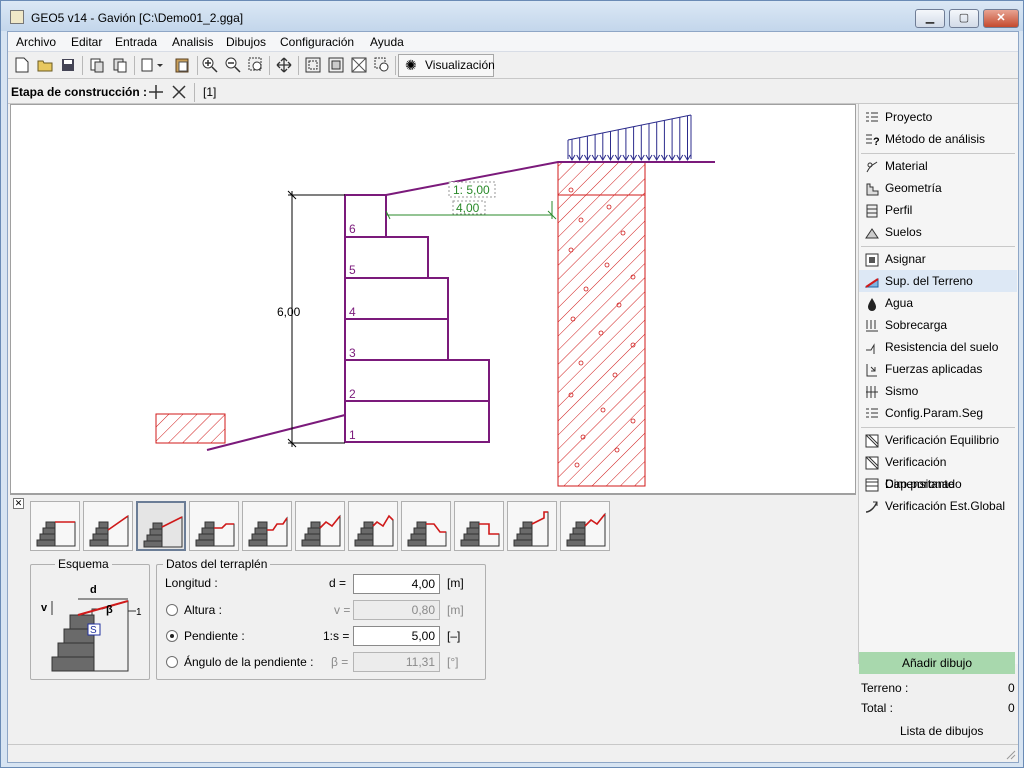 The image size is (1024, 768). I want to click on sidebar-item-sobrecarga: Sobrecarga, so click(938, 325).